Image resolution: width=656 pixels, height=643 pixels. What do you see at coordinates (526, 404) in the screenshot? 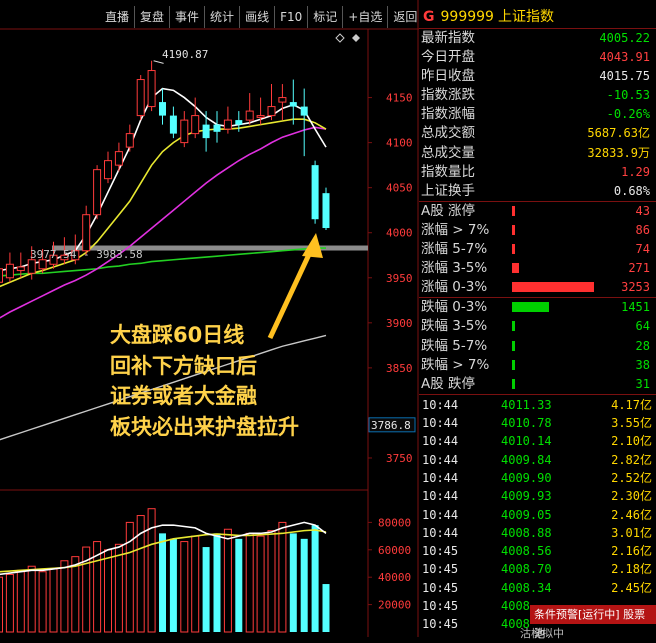
I see `tick-price: 4011.33` at bounding box center [526, 404].